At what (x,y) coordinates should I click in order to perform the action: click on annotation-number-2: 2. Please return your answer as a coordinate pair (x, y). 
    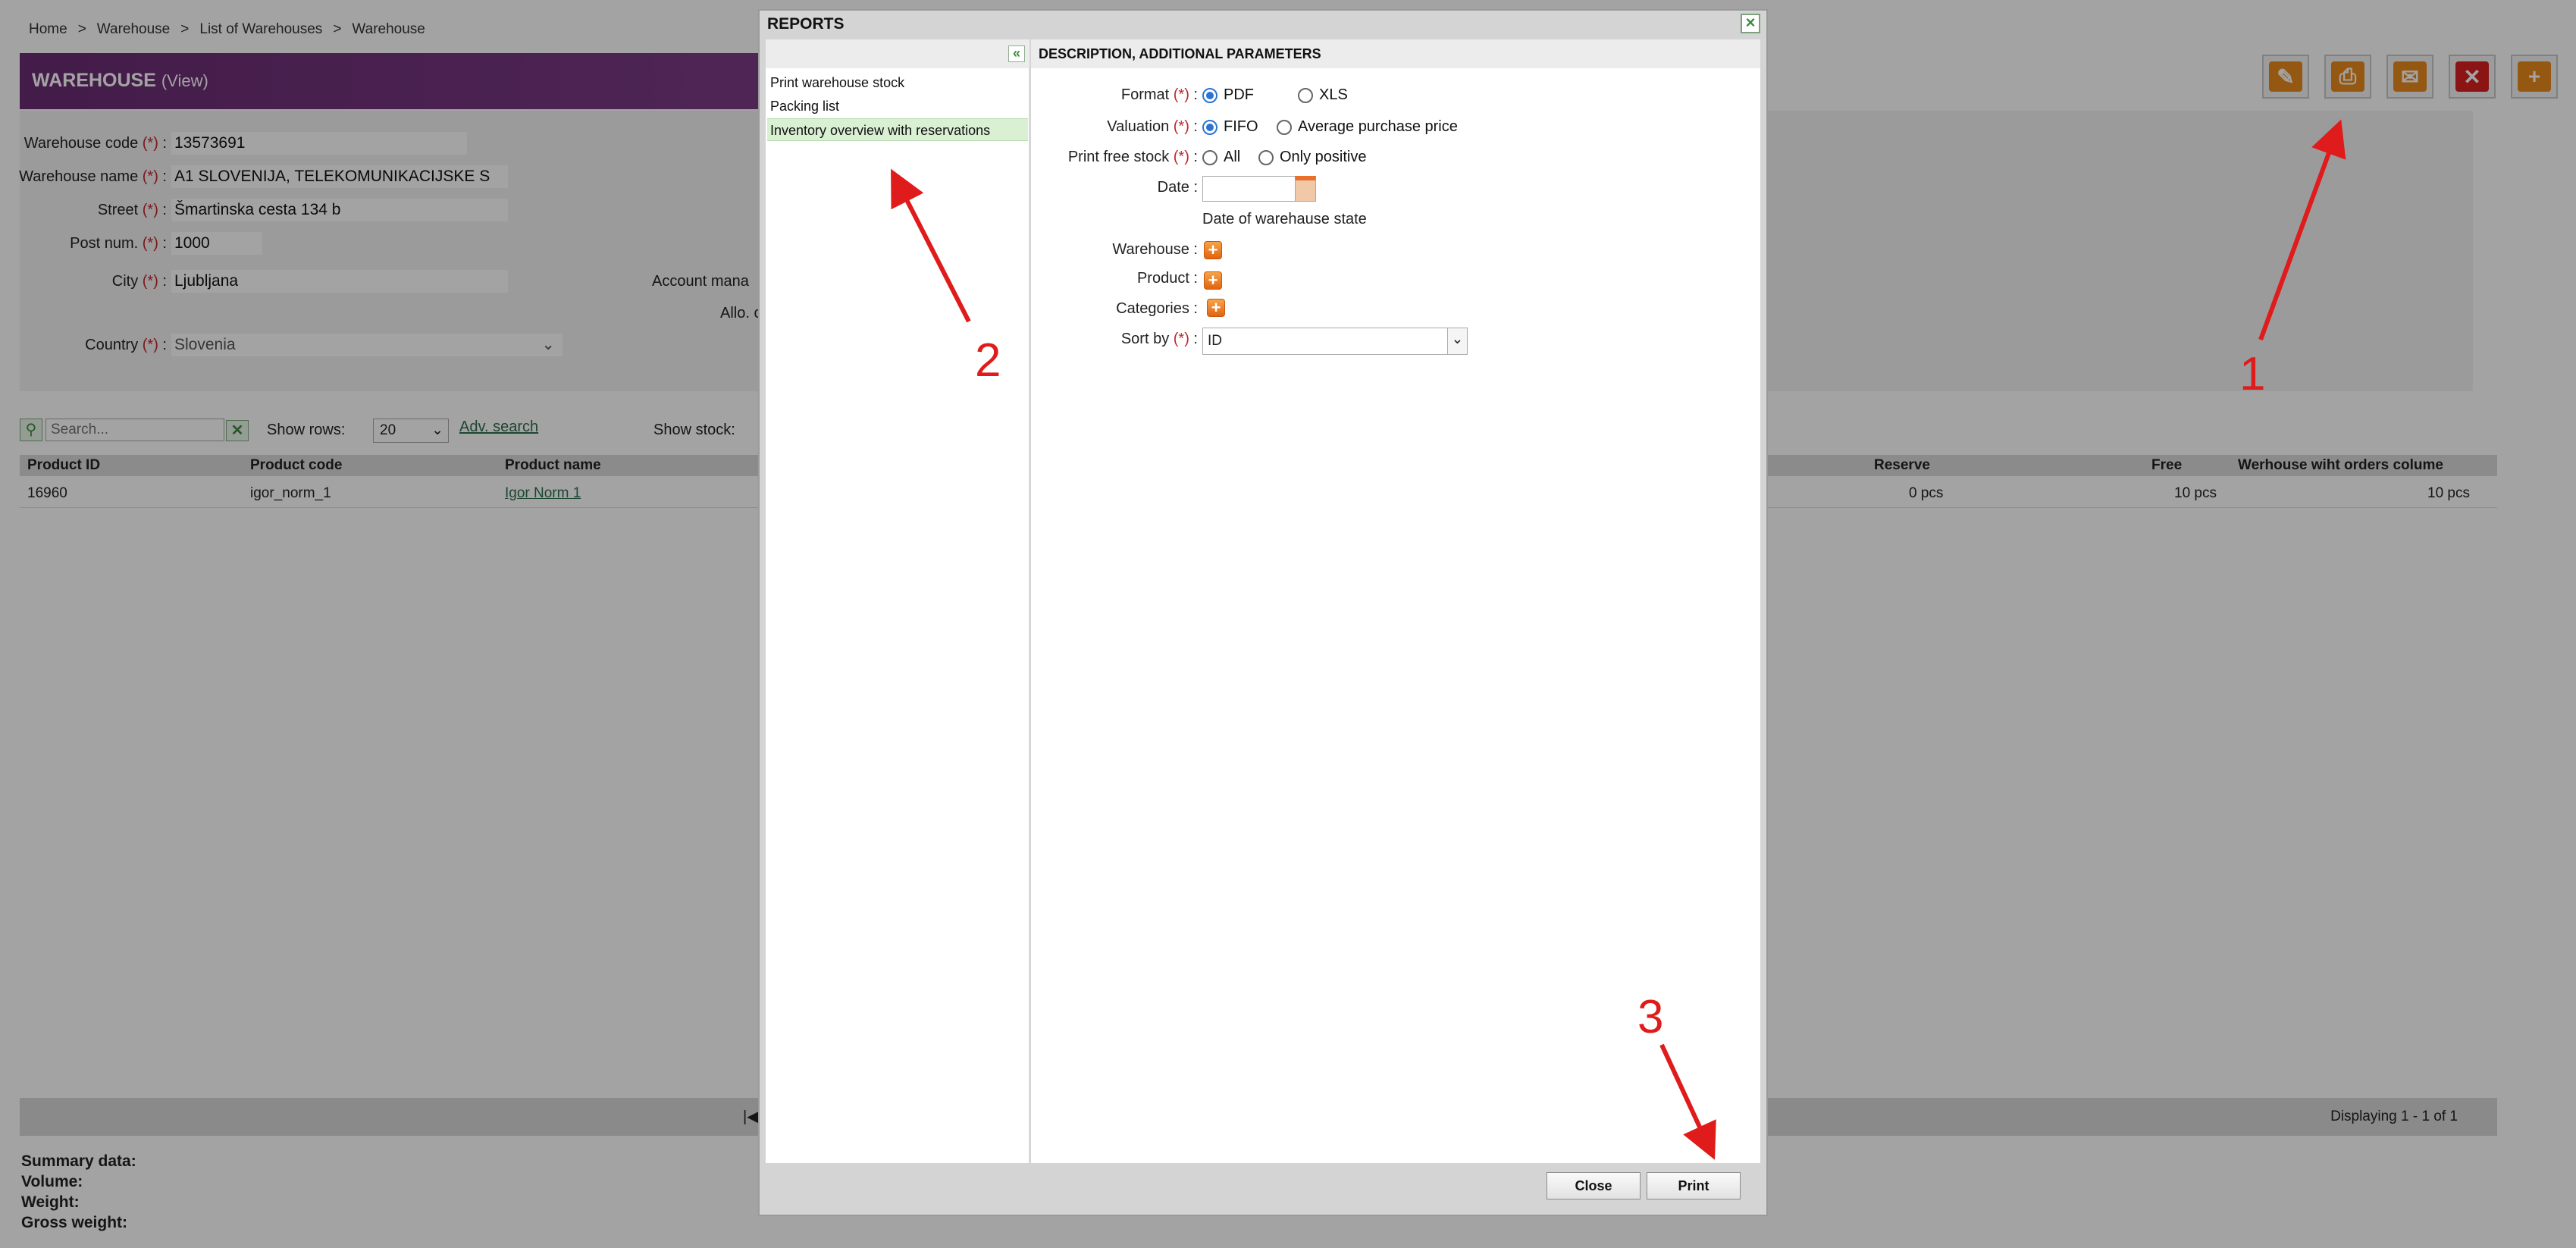
    Looking at the image, I should click on (988, 360).